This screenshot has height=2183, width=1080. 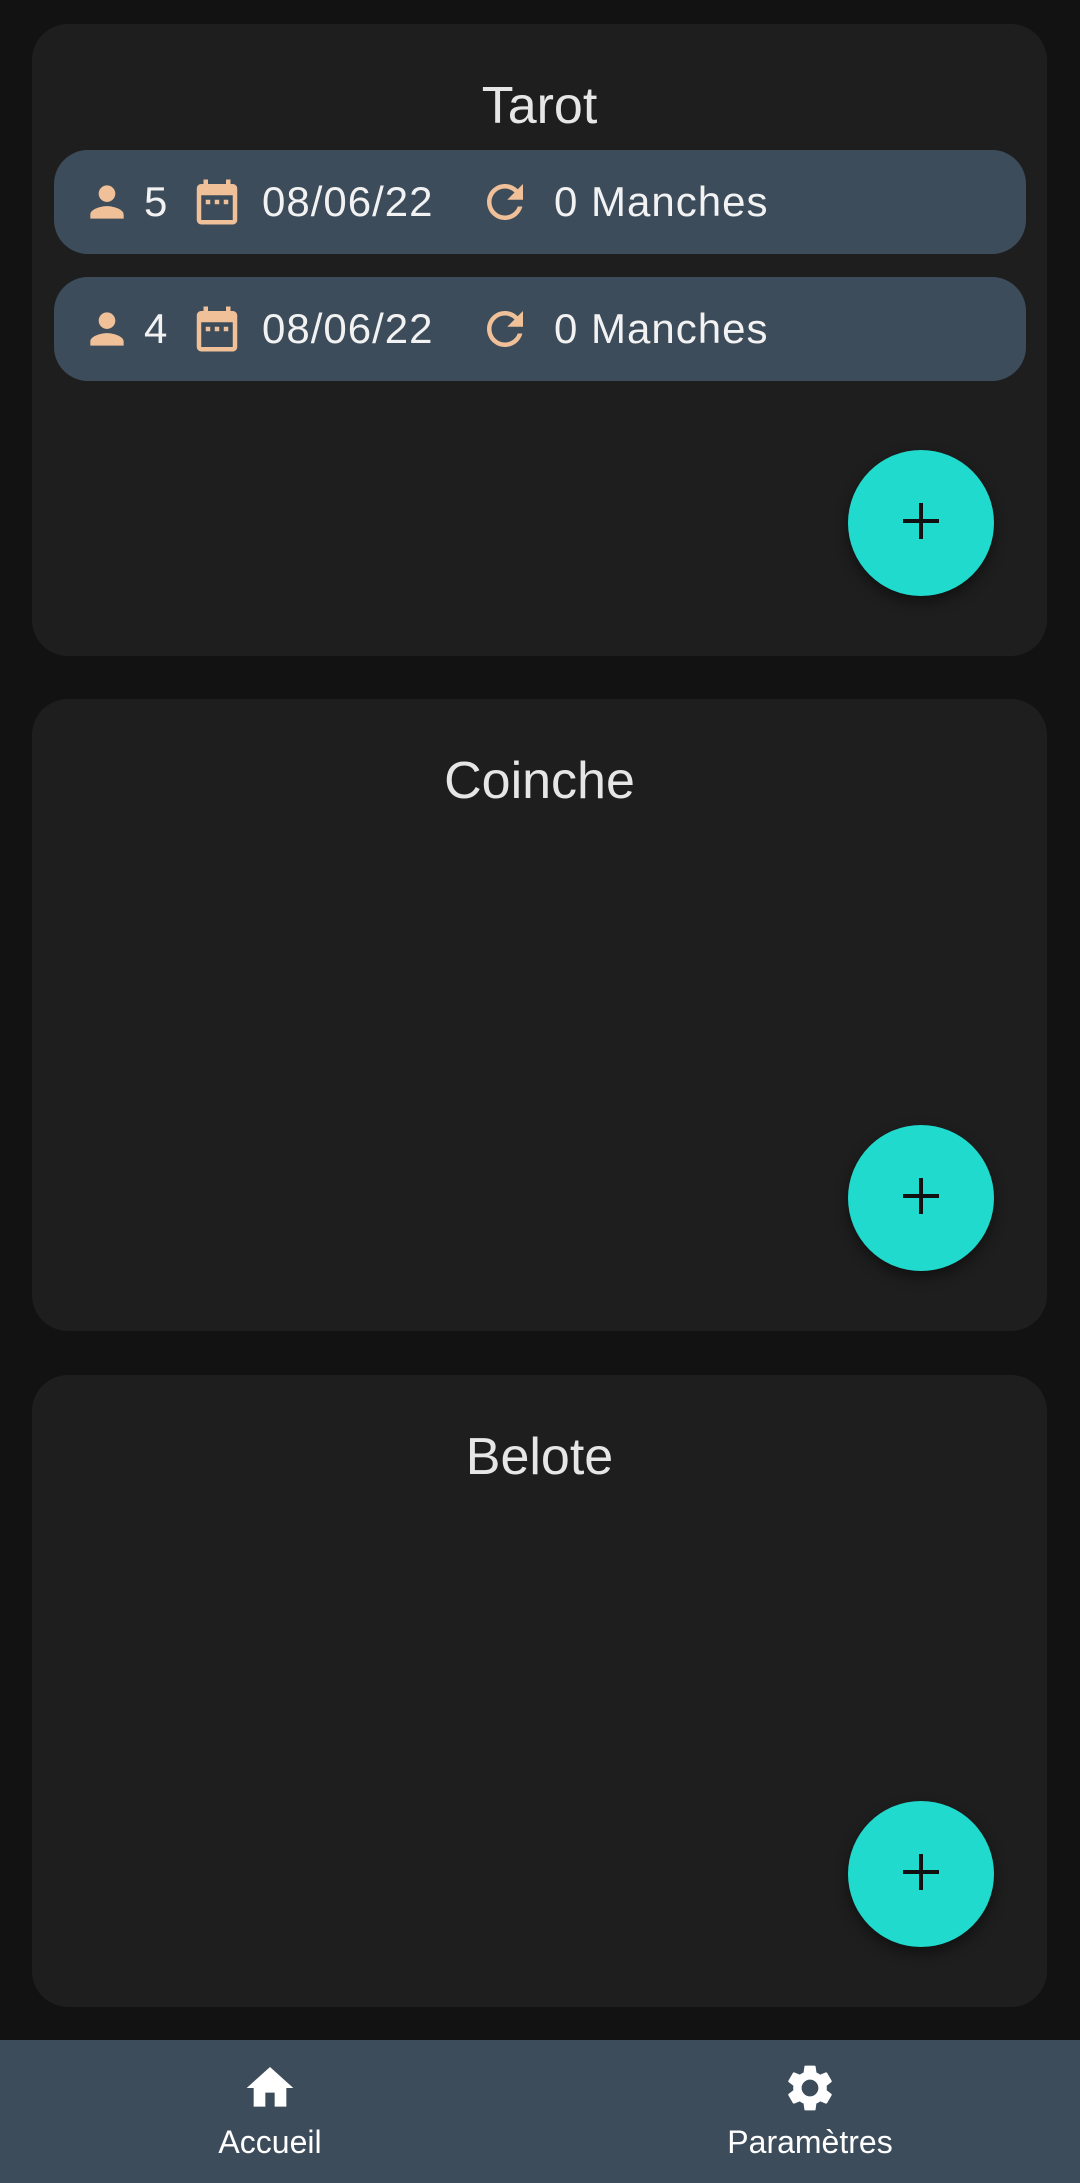 What do you see at coordinates (539, 781) in the screenshot?
I see `section-title: Coinche` at bounding box center [539, 781].